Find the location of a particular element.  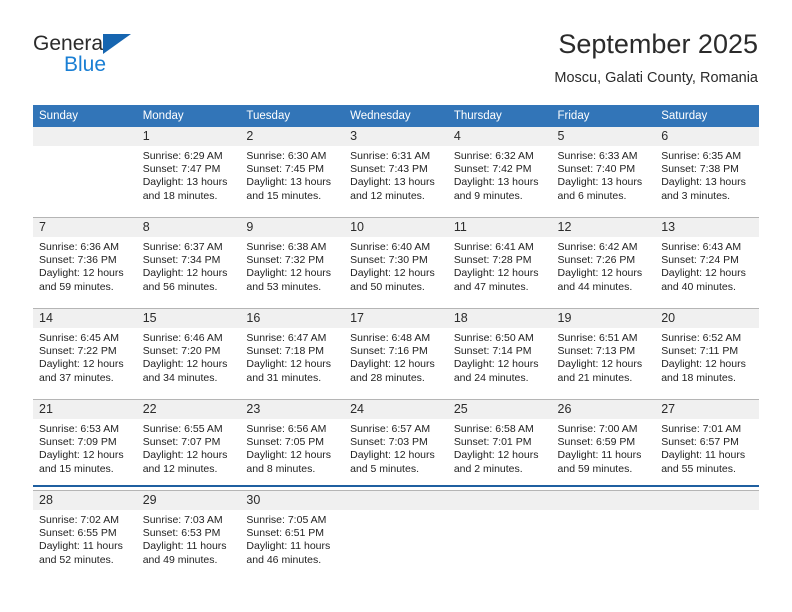

day-details is located at coordinates (707, 512).